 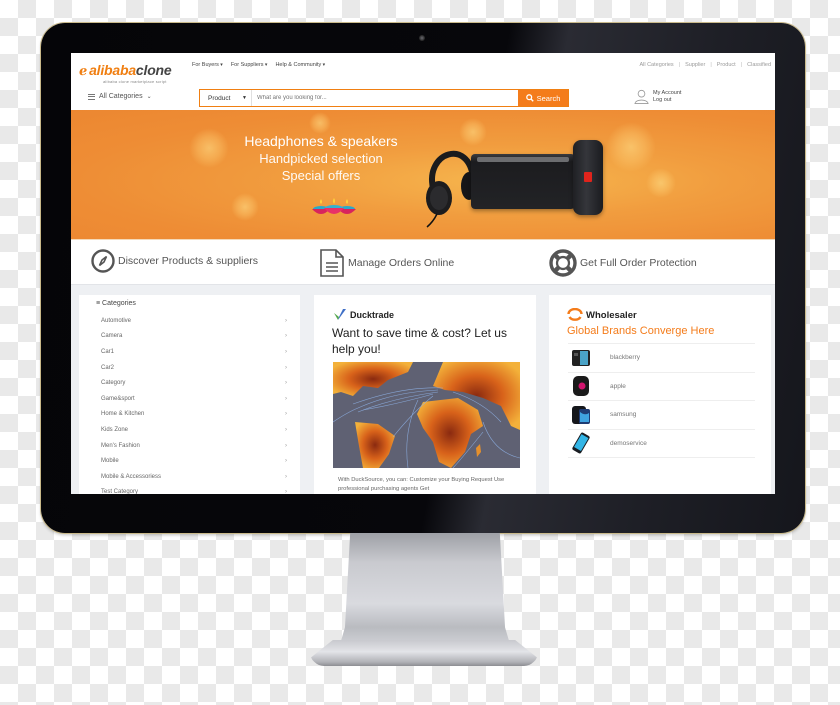 What do you see at coordinates (196, 368) in the screenshot?
I see `category-item: Car2 ›` at bounding box center [196, 368].